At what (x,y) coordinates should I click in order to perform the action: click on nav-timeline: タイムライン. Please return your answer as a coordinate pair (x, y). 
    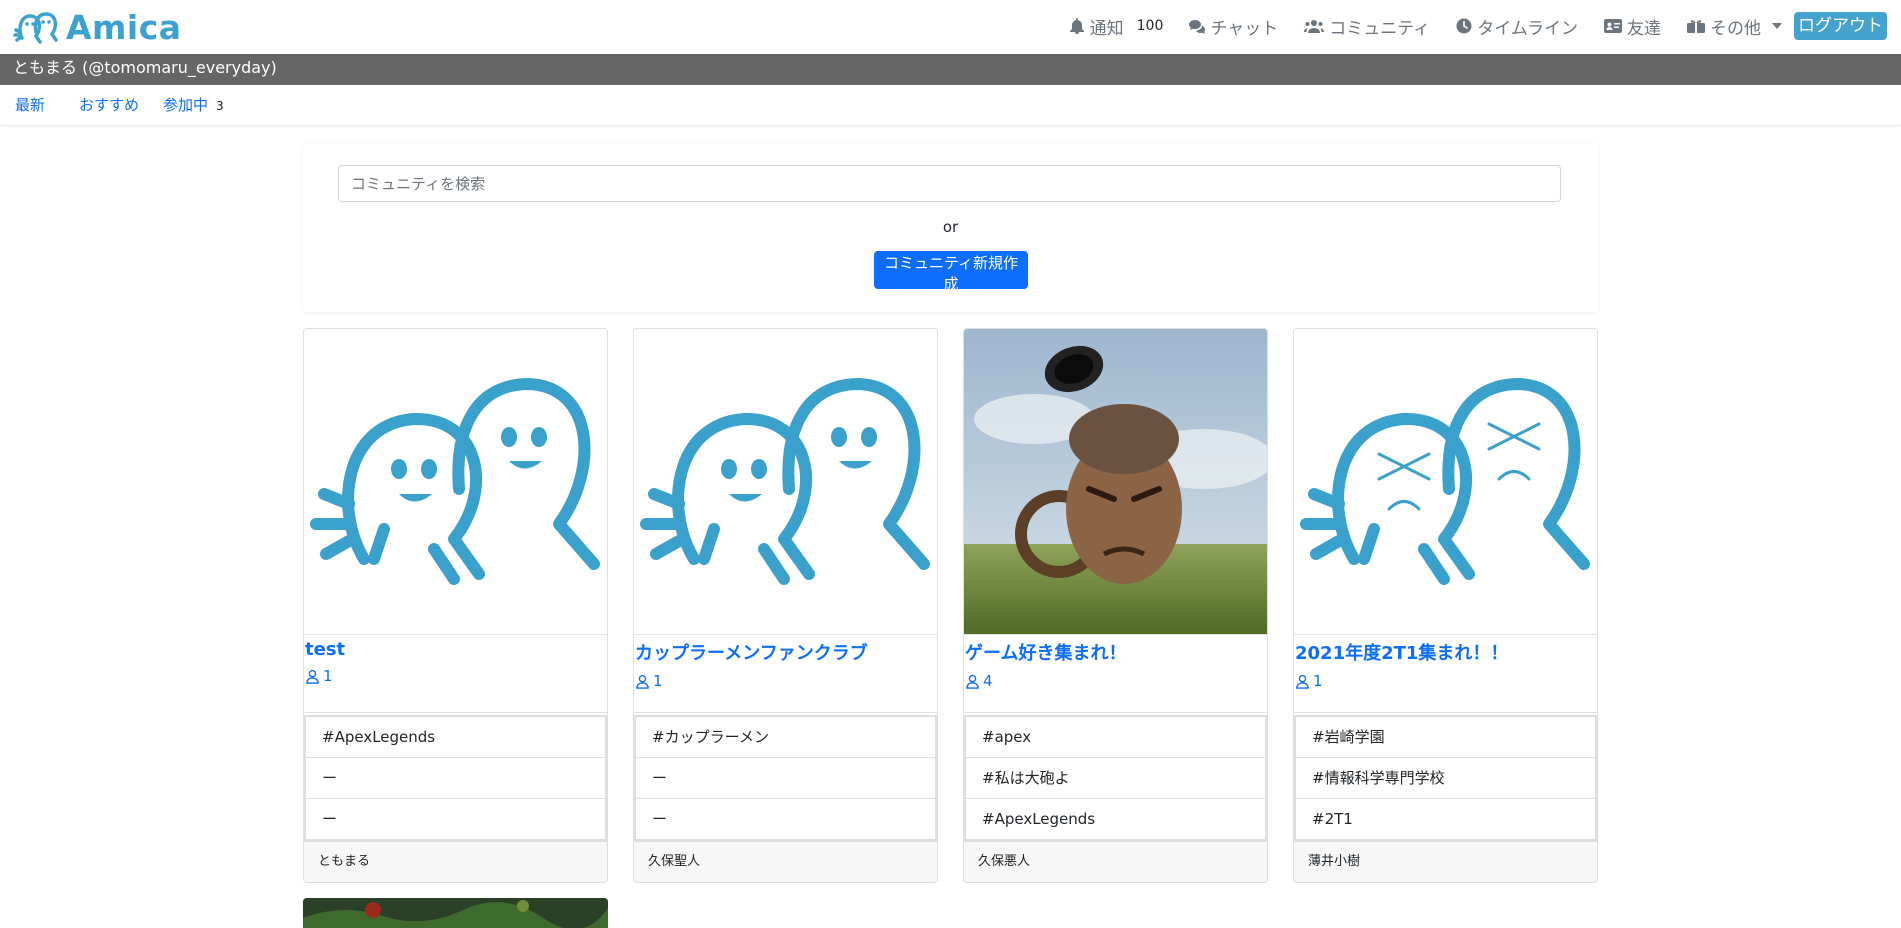
    Looking at the image, I should click on (1517, 26).